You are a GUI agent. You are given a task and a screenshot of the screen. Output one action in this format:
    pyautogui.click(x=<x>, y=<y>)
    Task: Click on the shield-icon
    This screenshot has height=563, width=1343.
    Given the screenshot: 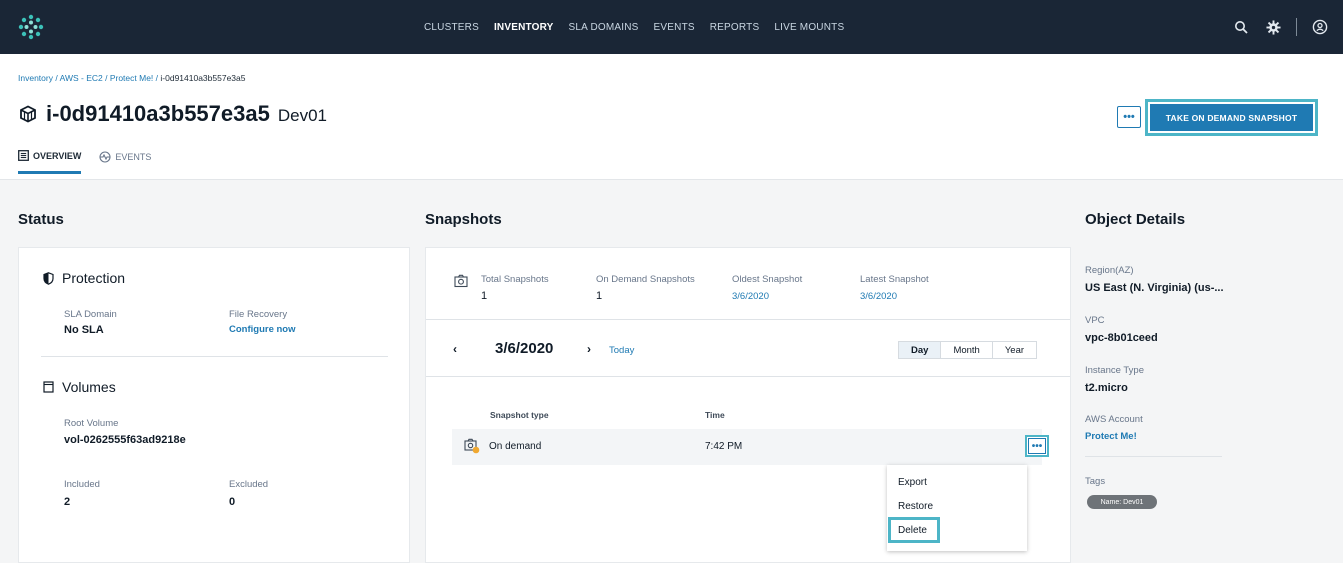 What is the action you would take?
    pyautogui.click(x=48, y=278)
    